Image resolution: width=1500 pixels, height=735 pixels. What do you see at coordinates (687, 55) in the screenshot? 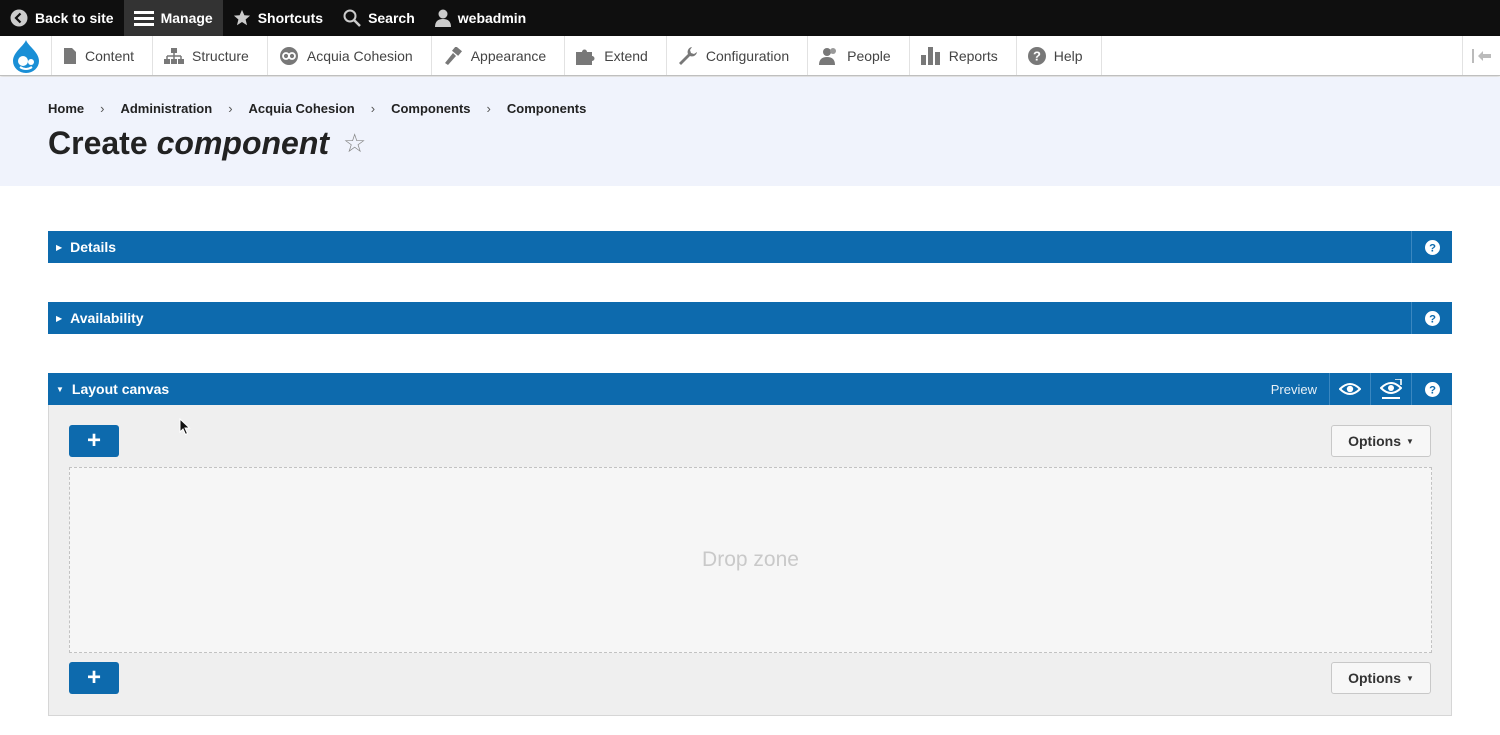
I see `wrench-icon` at bounding box center [687, 55].